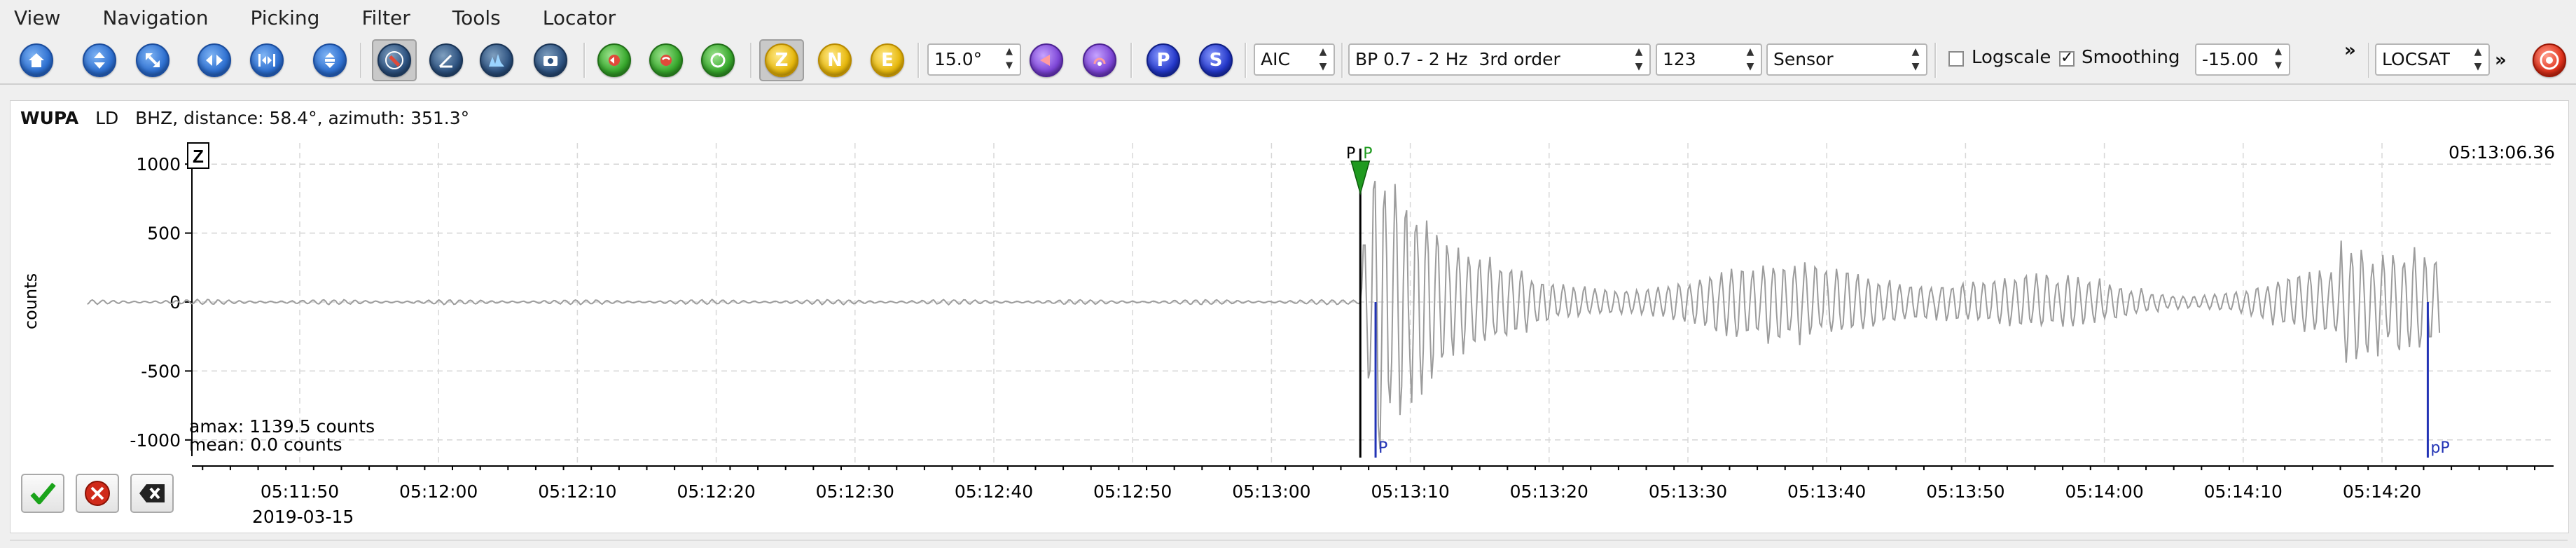 The width and height of the screenshot is (2576, 548). I want to click on amax-label: amax: 1139.5 counts, so click(282, 427).